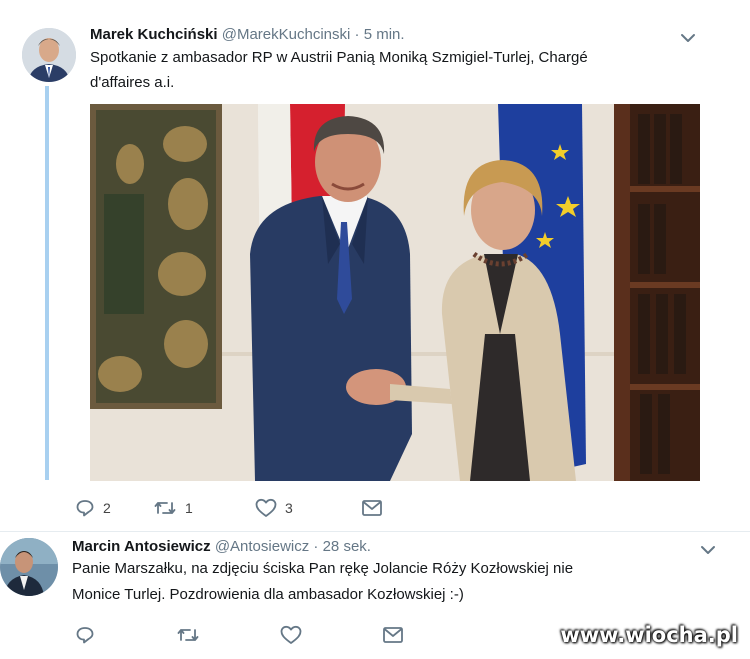 This screenshot has height=659, width=750. Describe the element at coordinates (141, 546) in the screenshot. I see `author-name: Marcin Antosiewicz` at that location.